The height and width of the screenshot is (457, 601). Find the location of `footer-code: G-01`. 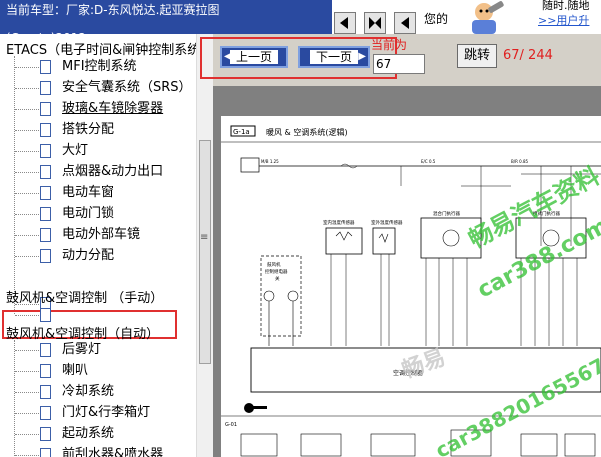

footer-code: G-01 is located at coordinates (231, 425).